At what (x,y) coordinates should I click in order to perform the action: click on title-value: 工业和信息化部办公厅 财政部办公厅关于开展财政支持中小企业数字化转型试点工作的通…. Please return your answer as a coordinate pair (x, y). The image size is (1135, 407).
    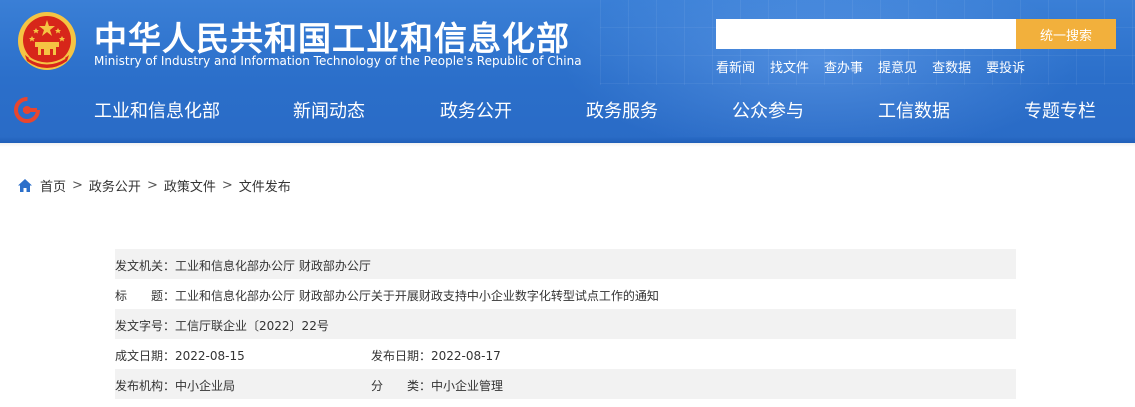
    Looking at the image, I should click on (417, 296).